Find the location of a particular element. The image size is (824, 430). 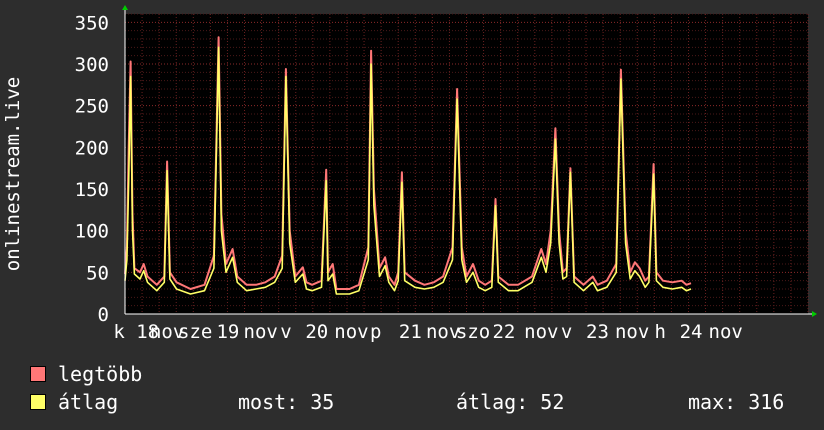

x-tick-label: 24 is located at coordinates (691, 332).